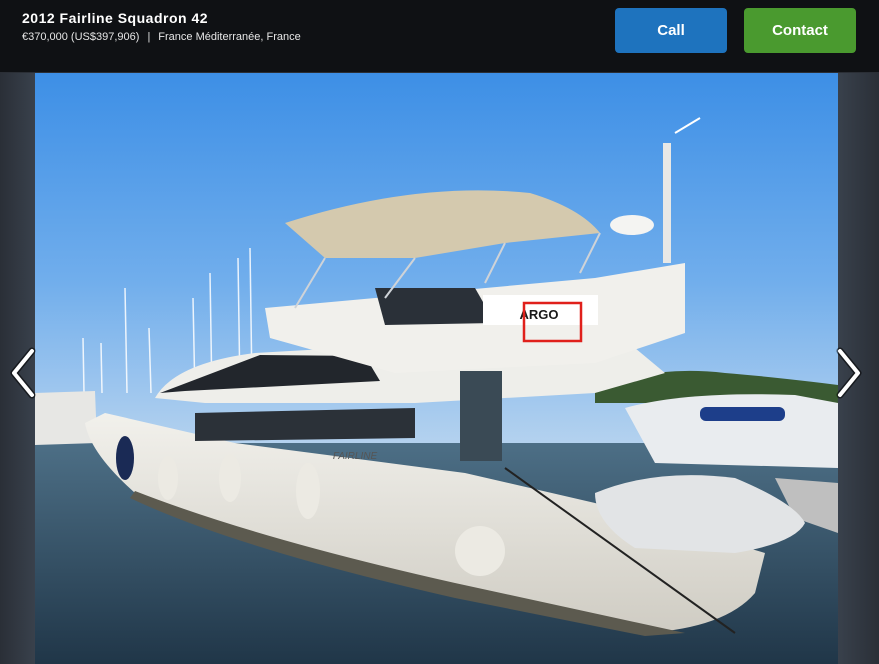  What do you see at coordinates (539, 314) in the screenshot?
I see `boat-name-label: ARGO` at bounding box center [539, 314].